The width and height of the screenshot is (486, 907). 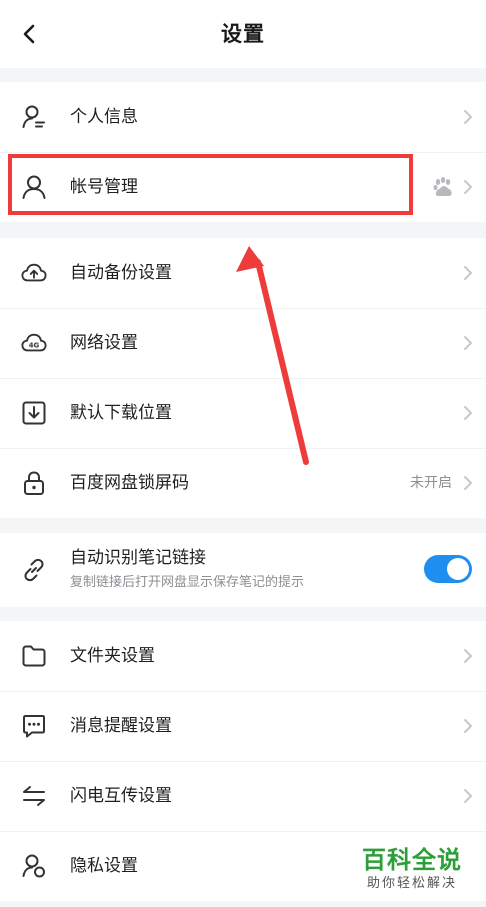 I want to click on settings-row-label: 网络设置, so click(x=104, y=343).